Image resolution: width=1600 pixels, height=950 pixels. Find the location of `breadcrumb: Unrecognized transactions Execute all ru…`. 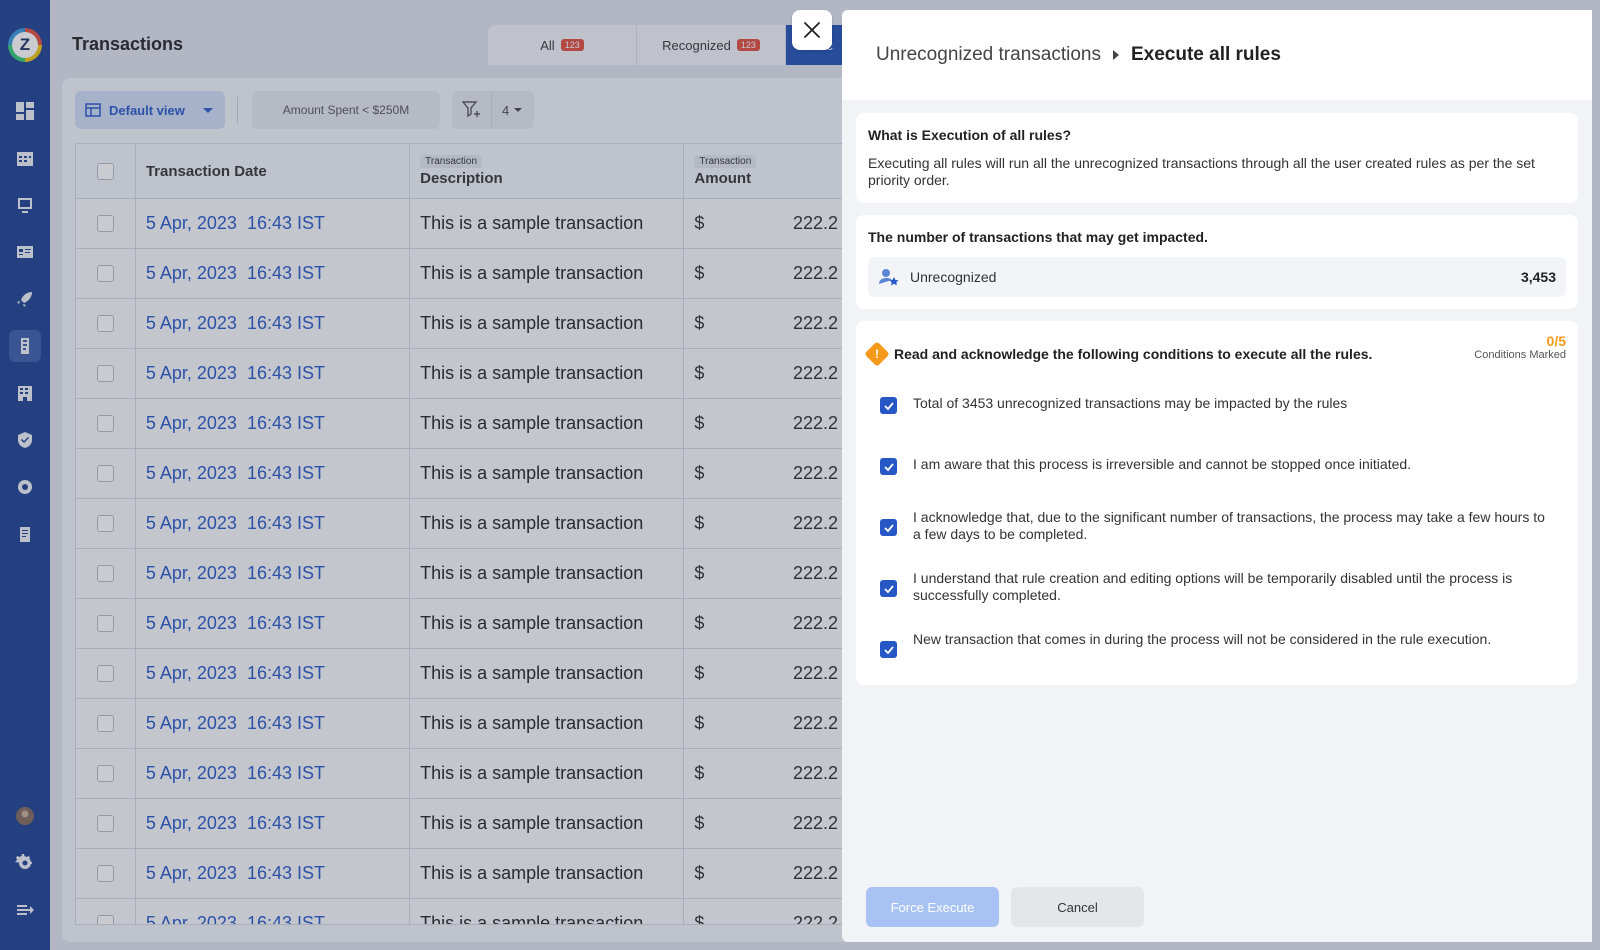

breadcrumb: Unrecognized transactions Execute all ru… is located at coordinates (1217, 55).